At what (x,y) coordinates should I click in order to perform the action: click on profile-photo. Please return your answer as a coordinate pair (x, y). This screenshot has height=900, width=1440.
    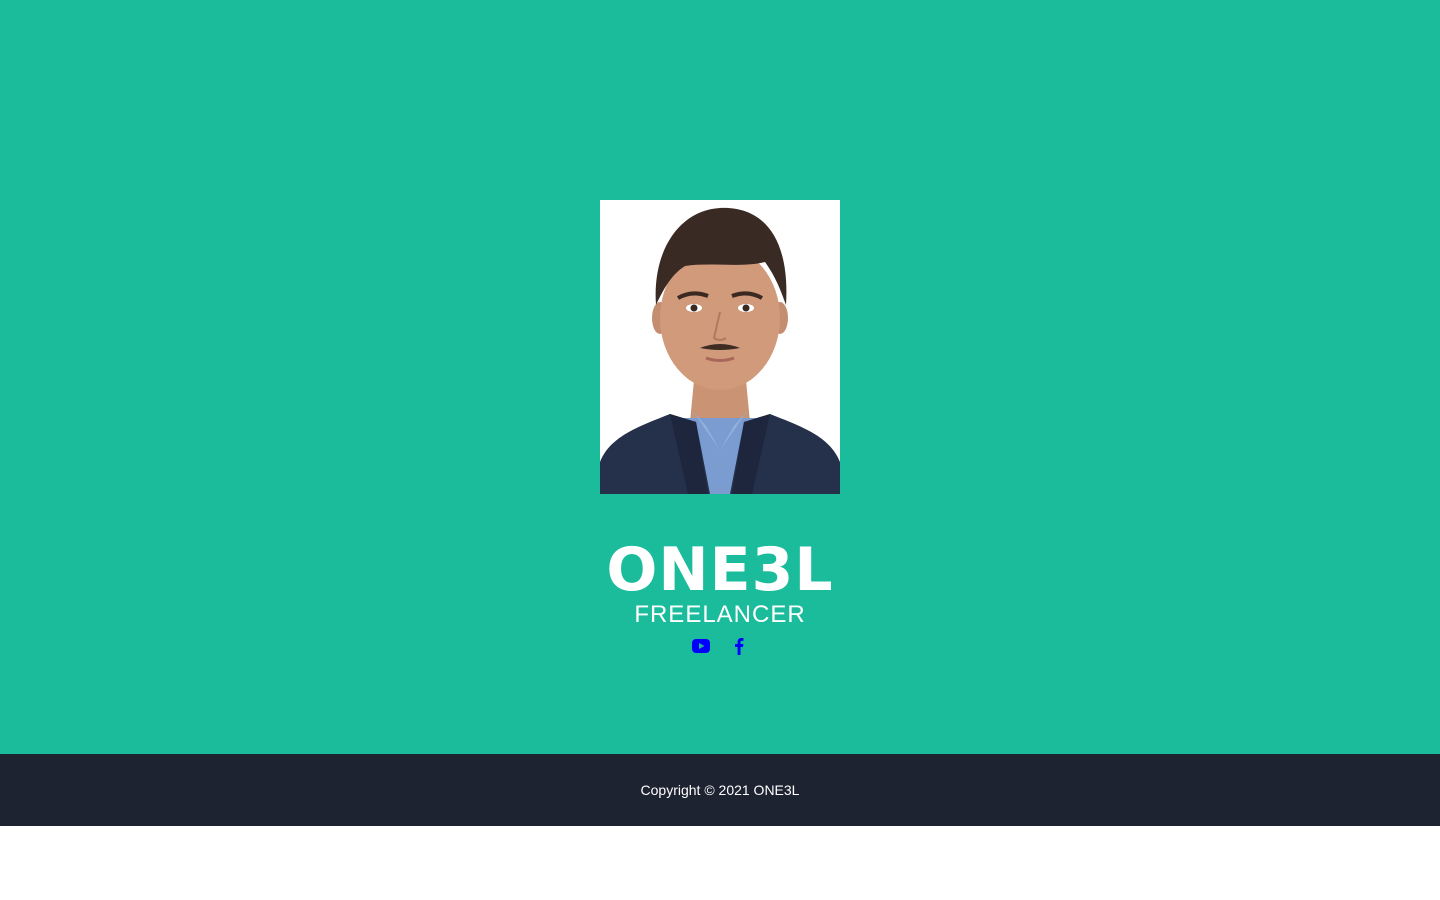
    Looking at the image, I should click on (720, 347).